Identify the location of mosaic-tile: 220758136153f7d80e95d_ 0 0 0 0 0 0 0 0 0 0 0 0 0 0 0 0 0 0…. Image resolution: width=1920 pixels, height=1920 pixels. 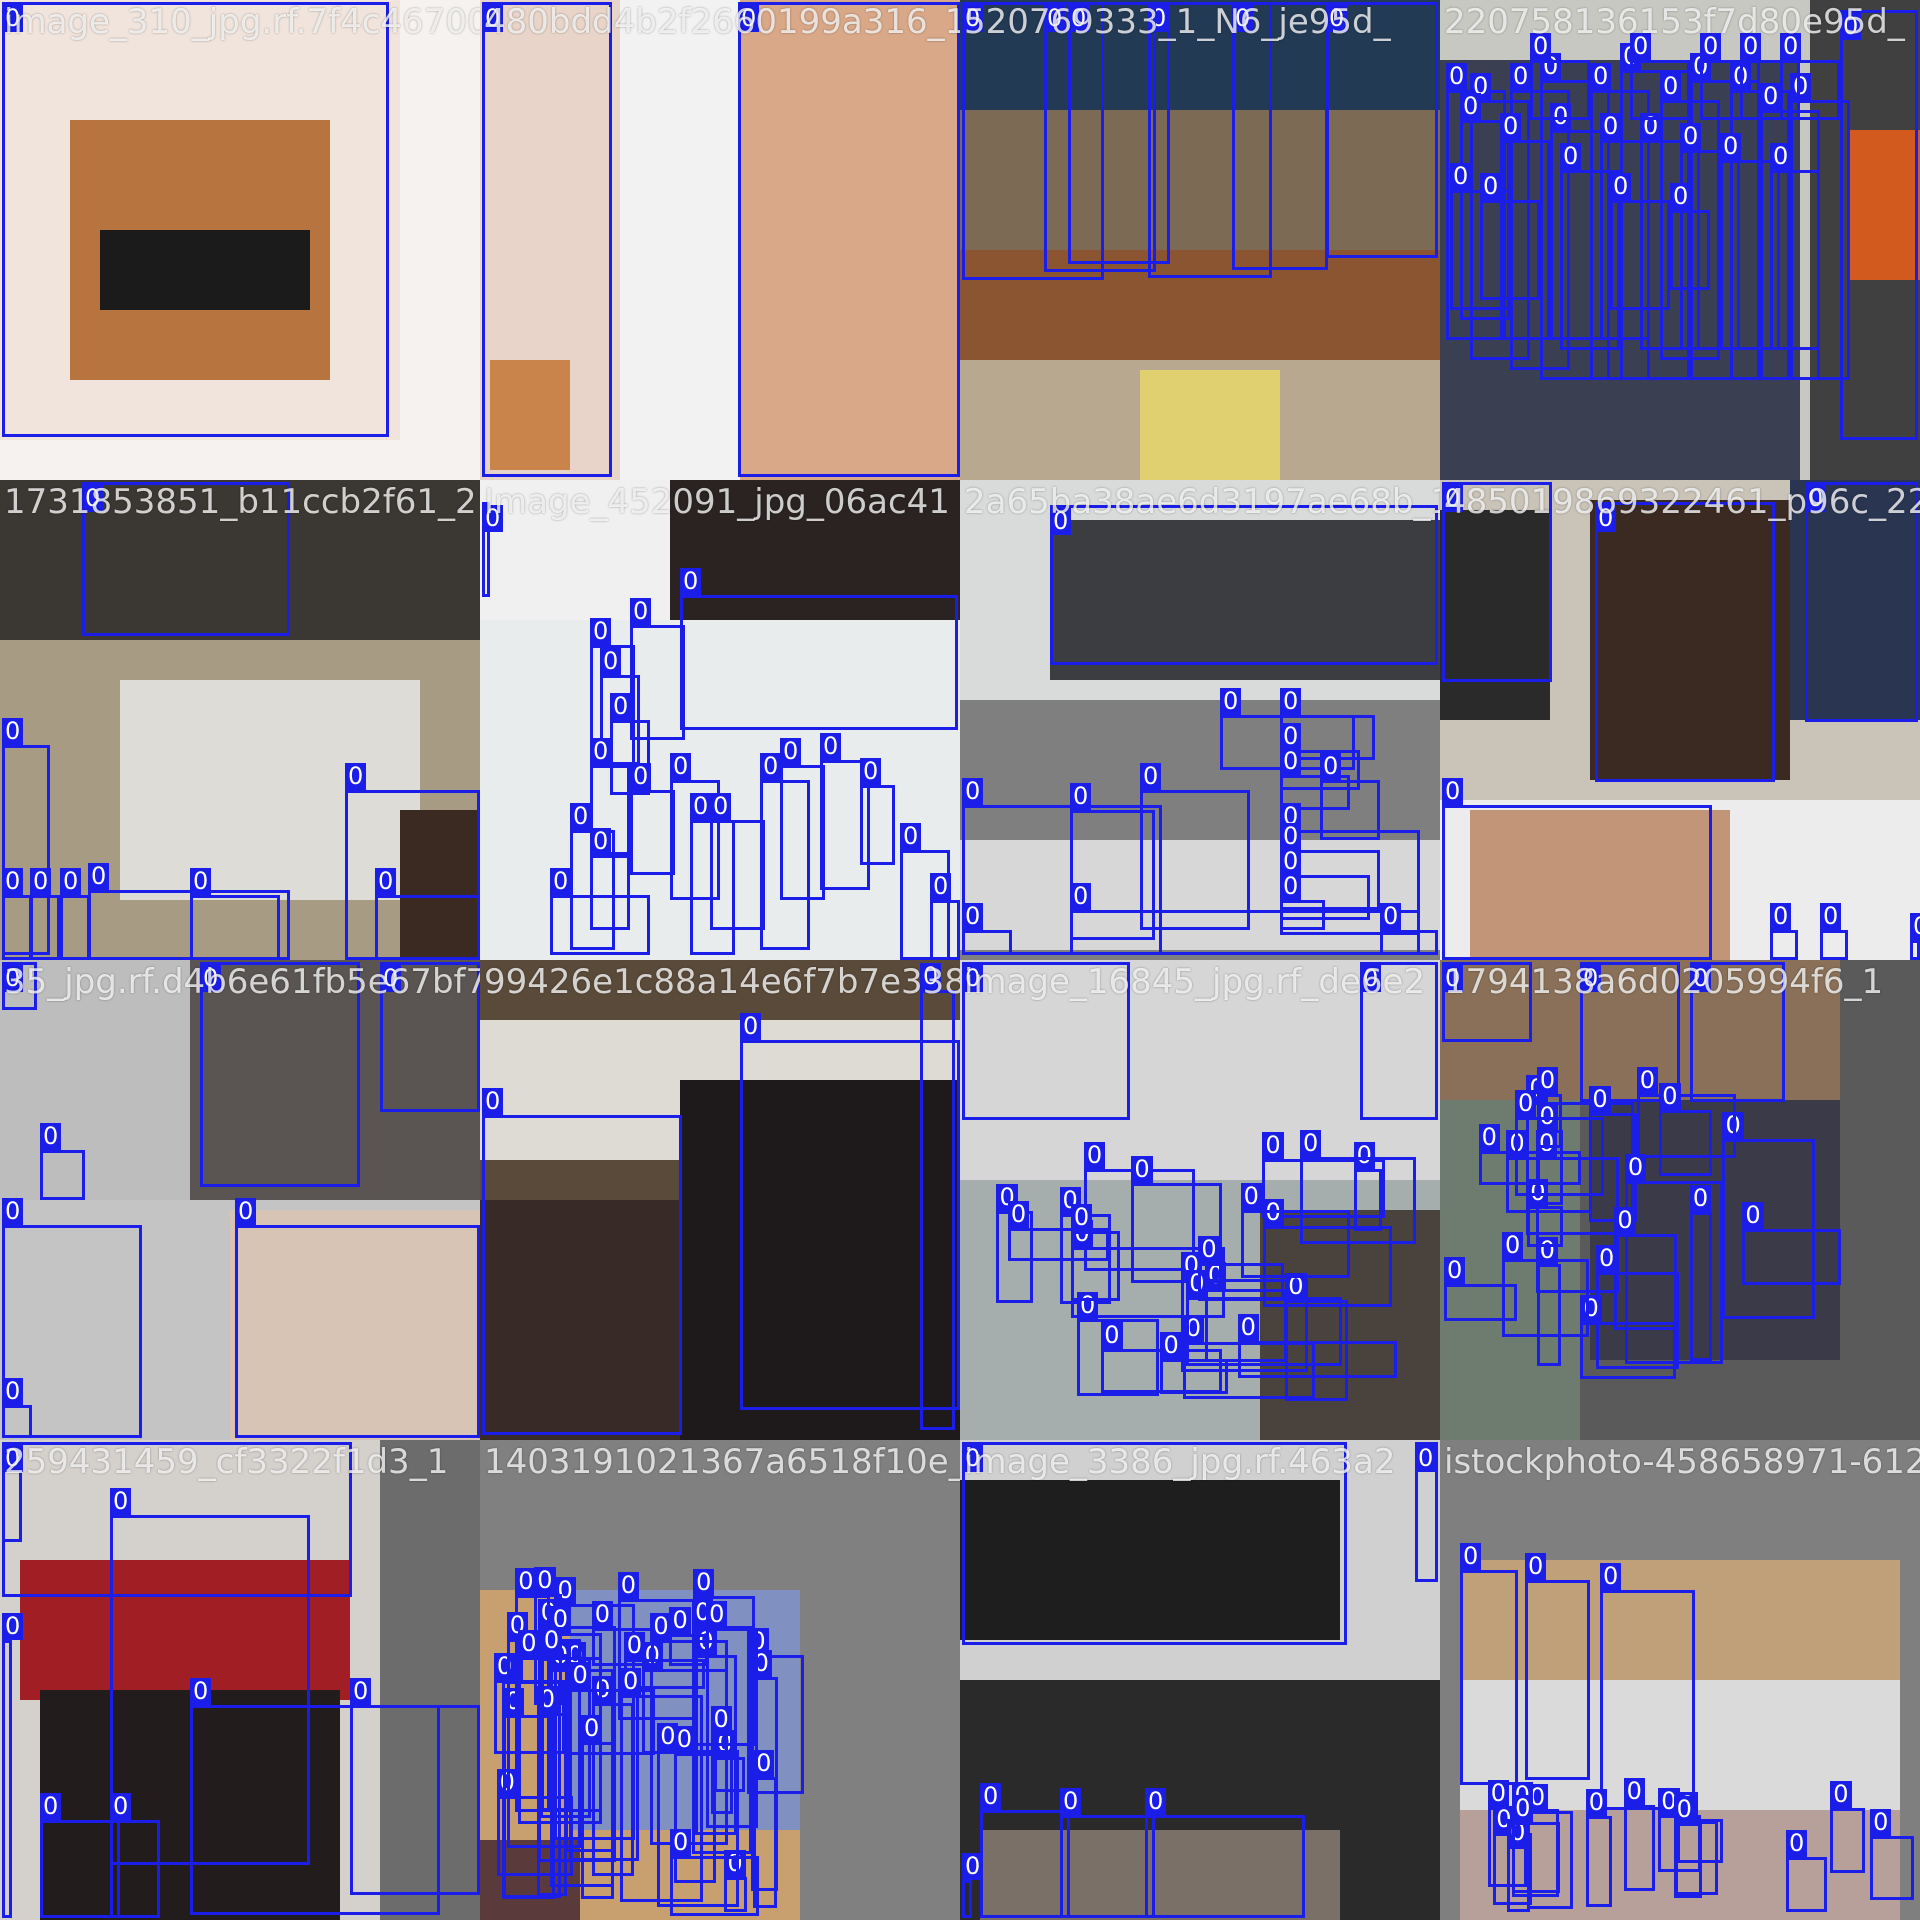
(1680, 240).